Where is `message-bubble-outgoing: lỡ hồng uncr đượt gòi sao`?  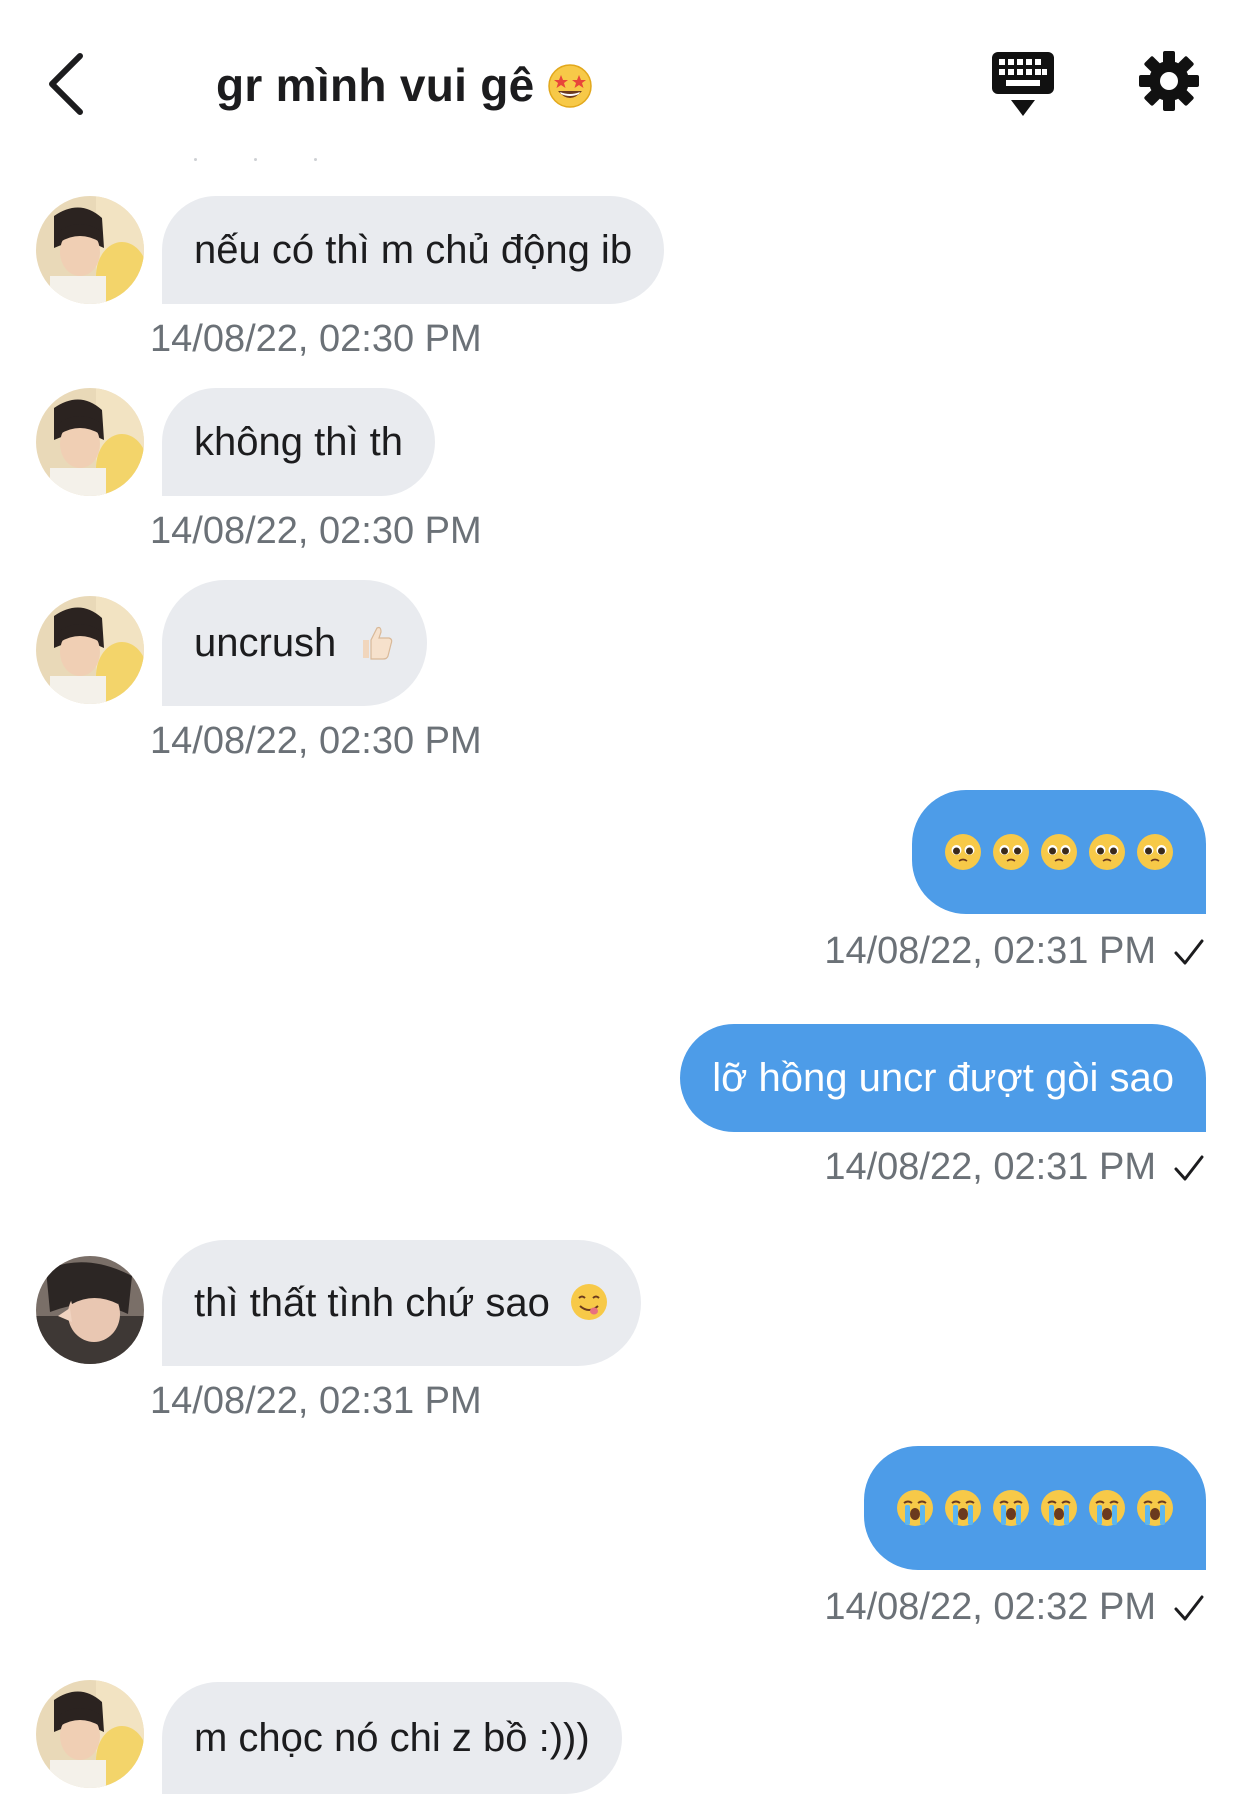 message-bubble-outgoing: lỡ hồng uncr đượt gòi sao is located at coordinates (943, 1078).